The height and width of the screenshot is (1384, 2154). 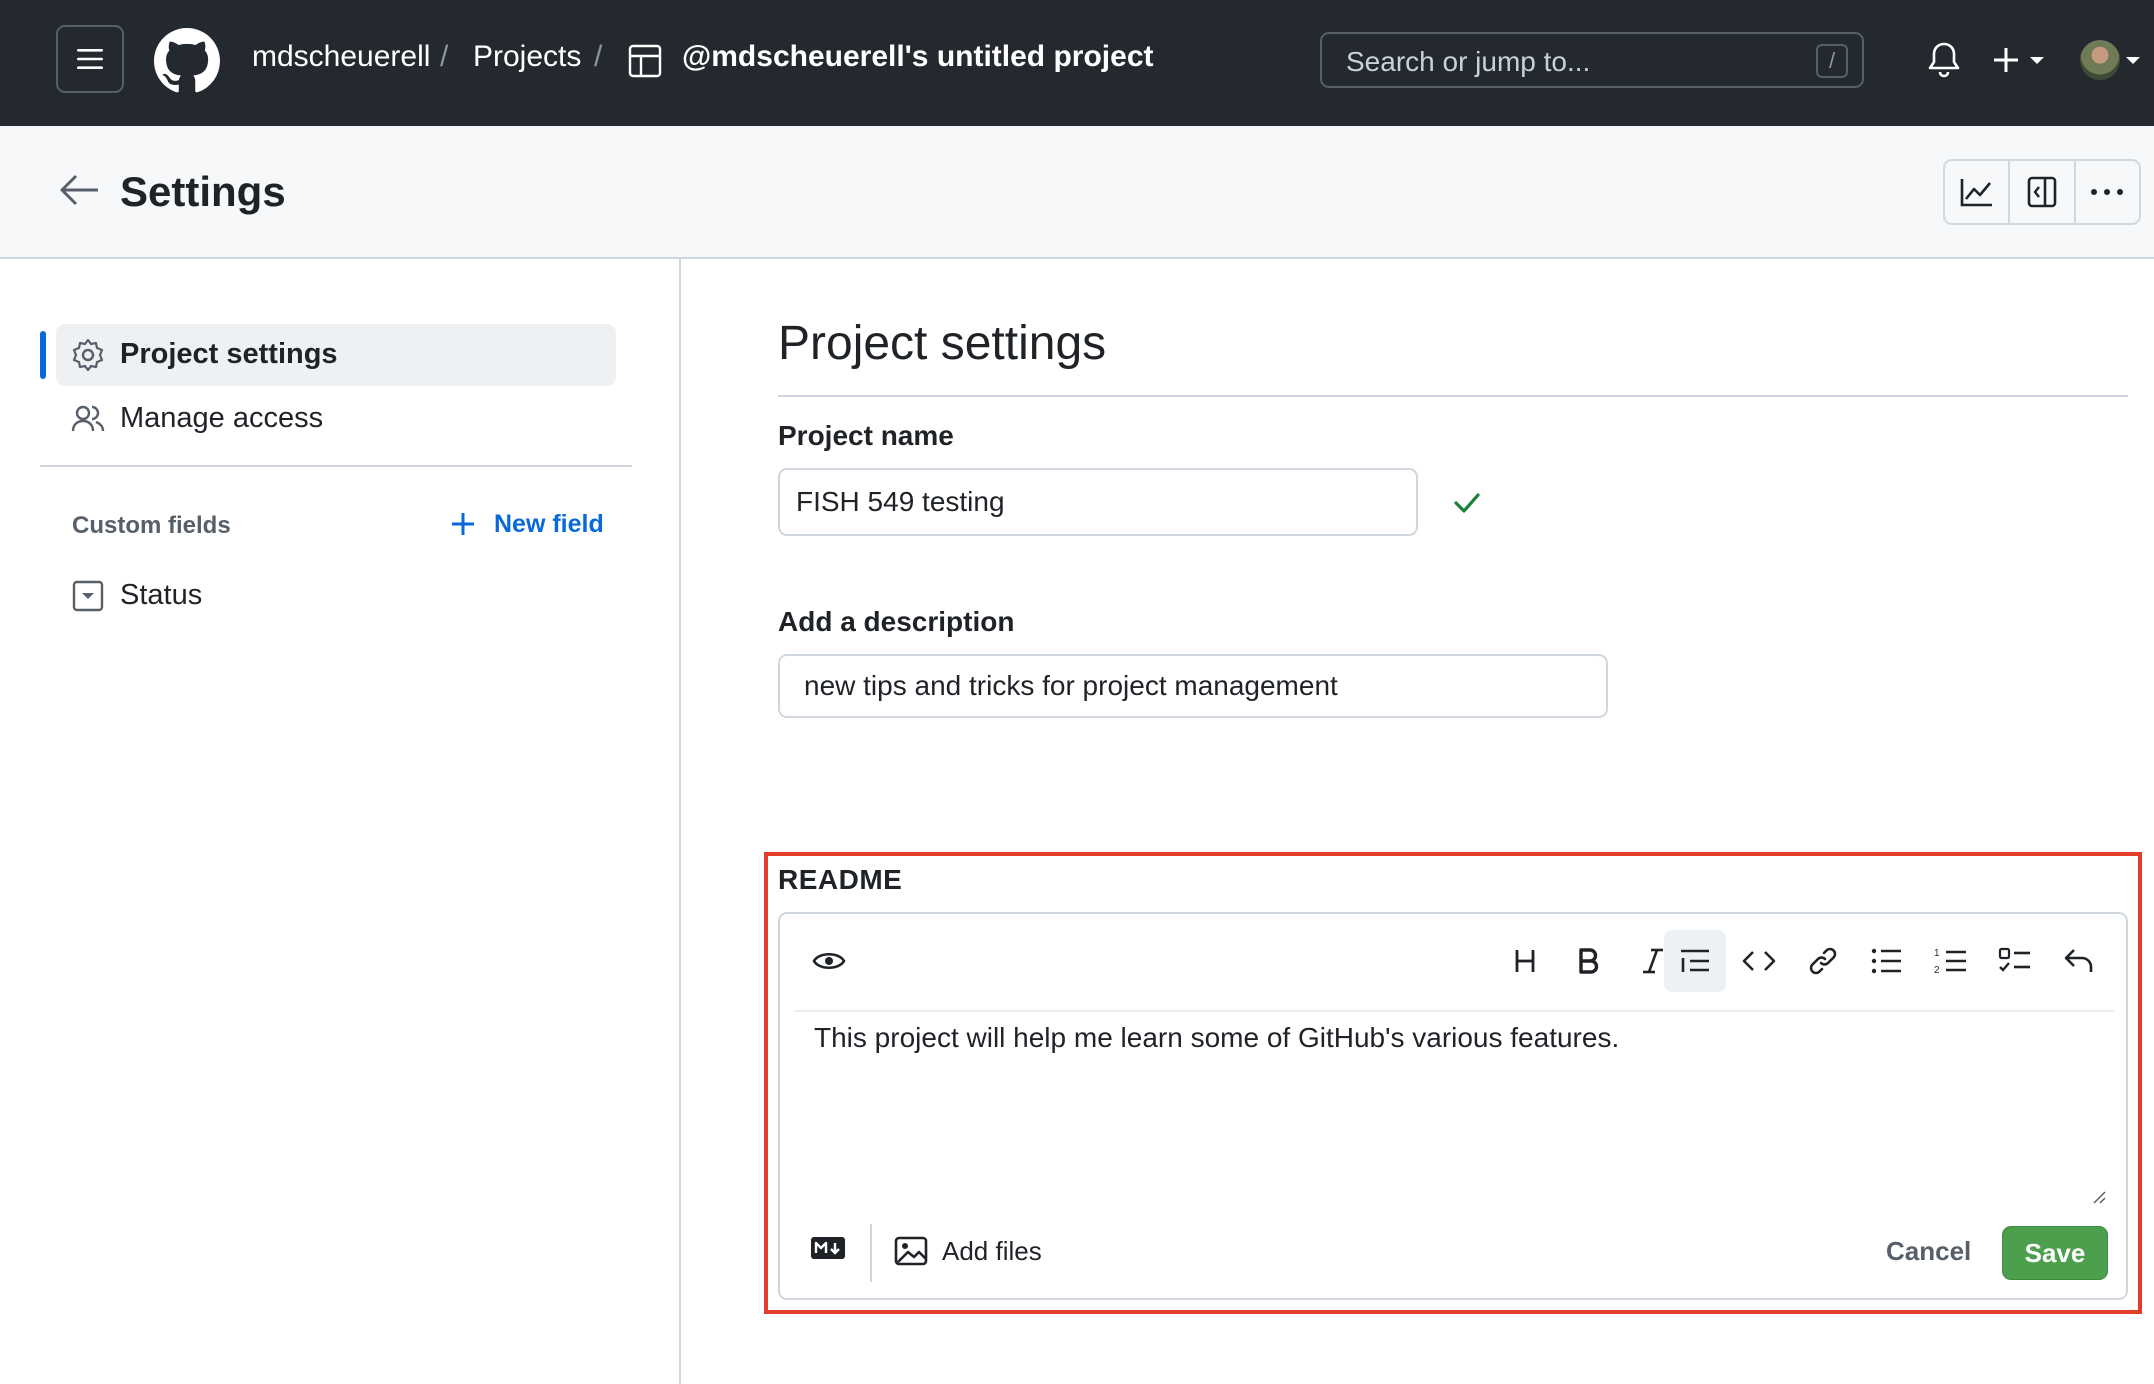 What do you see at coordinates (336, 466) in the screenshot?
I see `sidebar-divider` at bounding box center [336, 466].